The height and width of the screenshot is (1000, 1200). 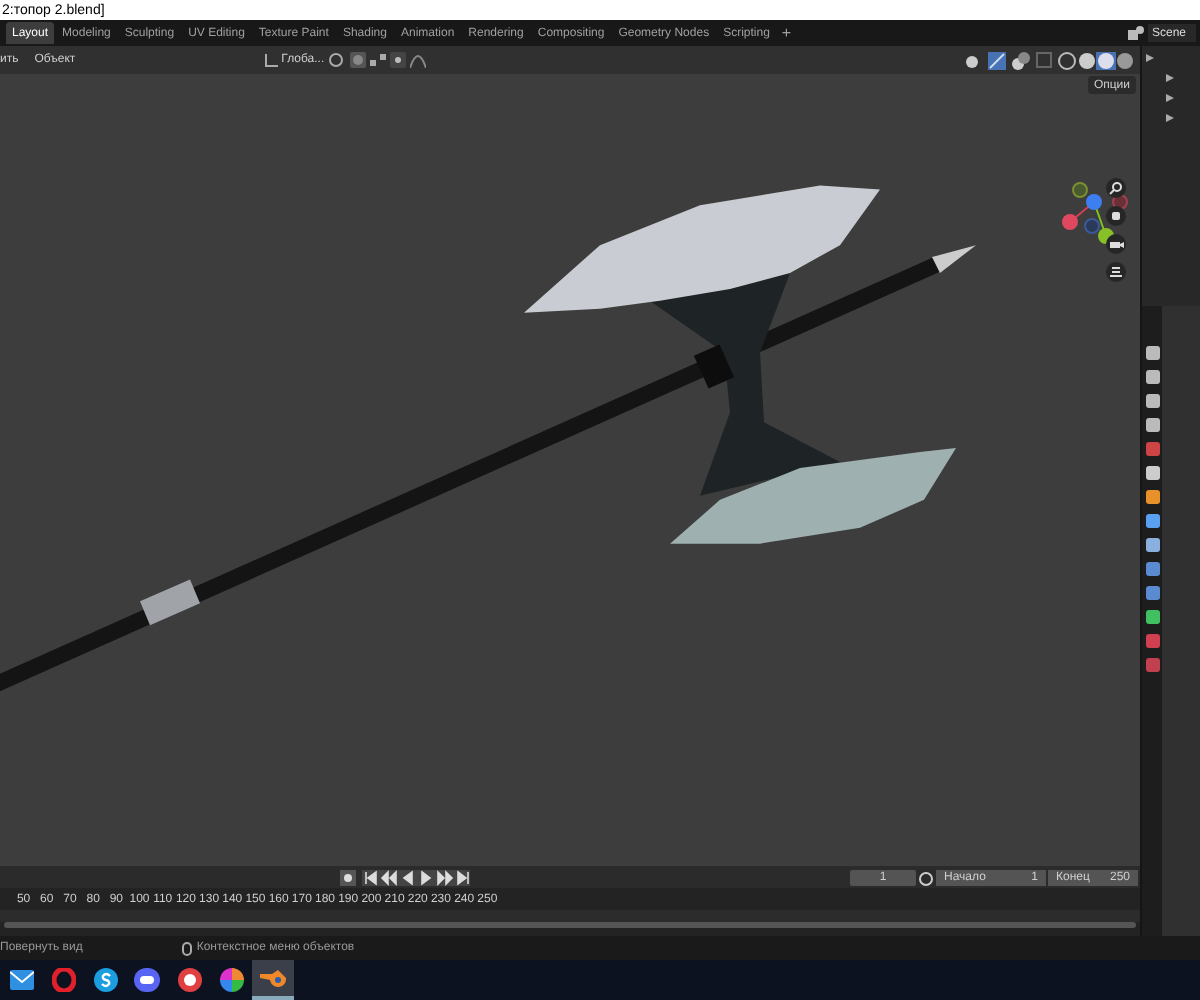 I want to click on snap-icon, so click(x=358, y=60).